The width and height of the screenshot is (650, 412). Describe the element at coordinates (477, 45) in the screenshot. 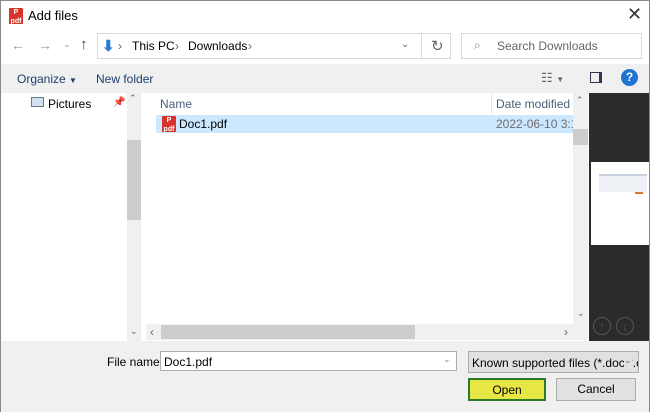

I see `search-icon: ⌕` at that location.